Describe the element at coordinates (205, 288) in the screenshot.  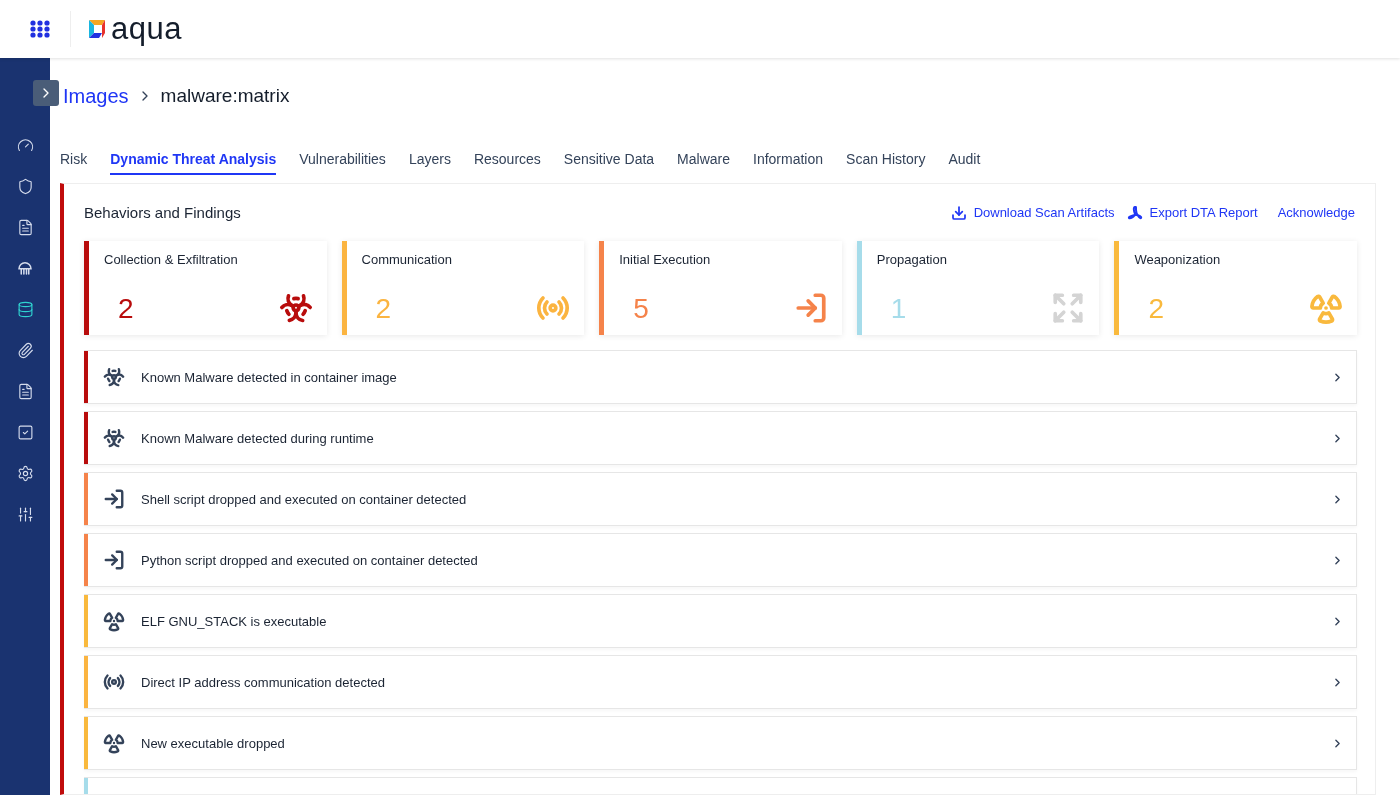
I see `category-card: Collection & Exfiltration 2` at that location.